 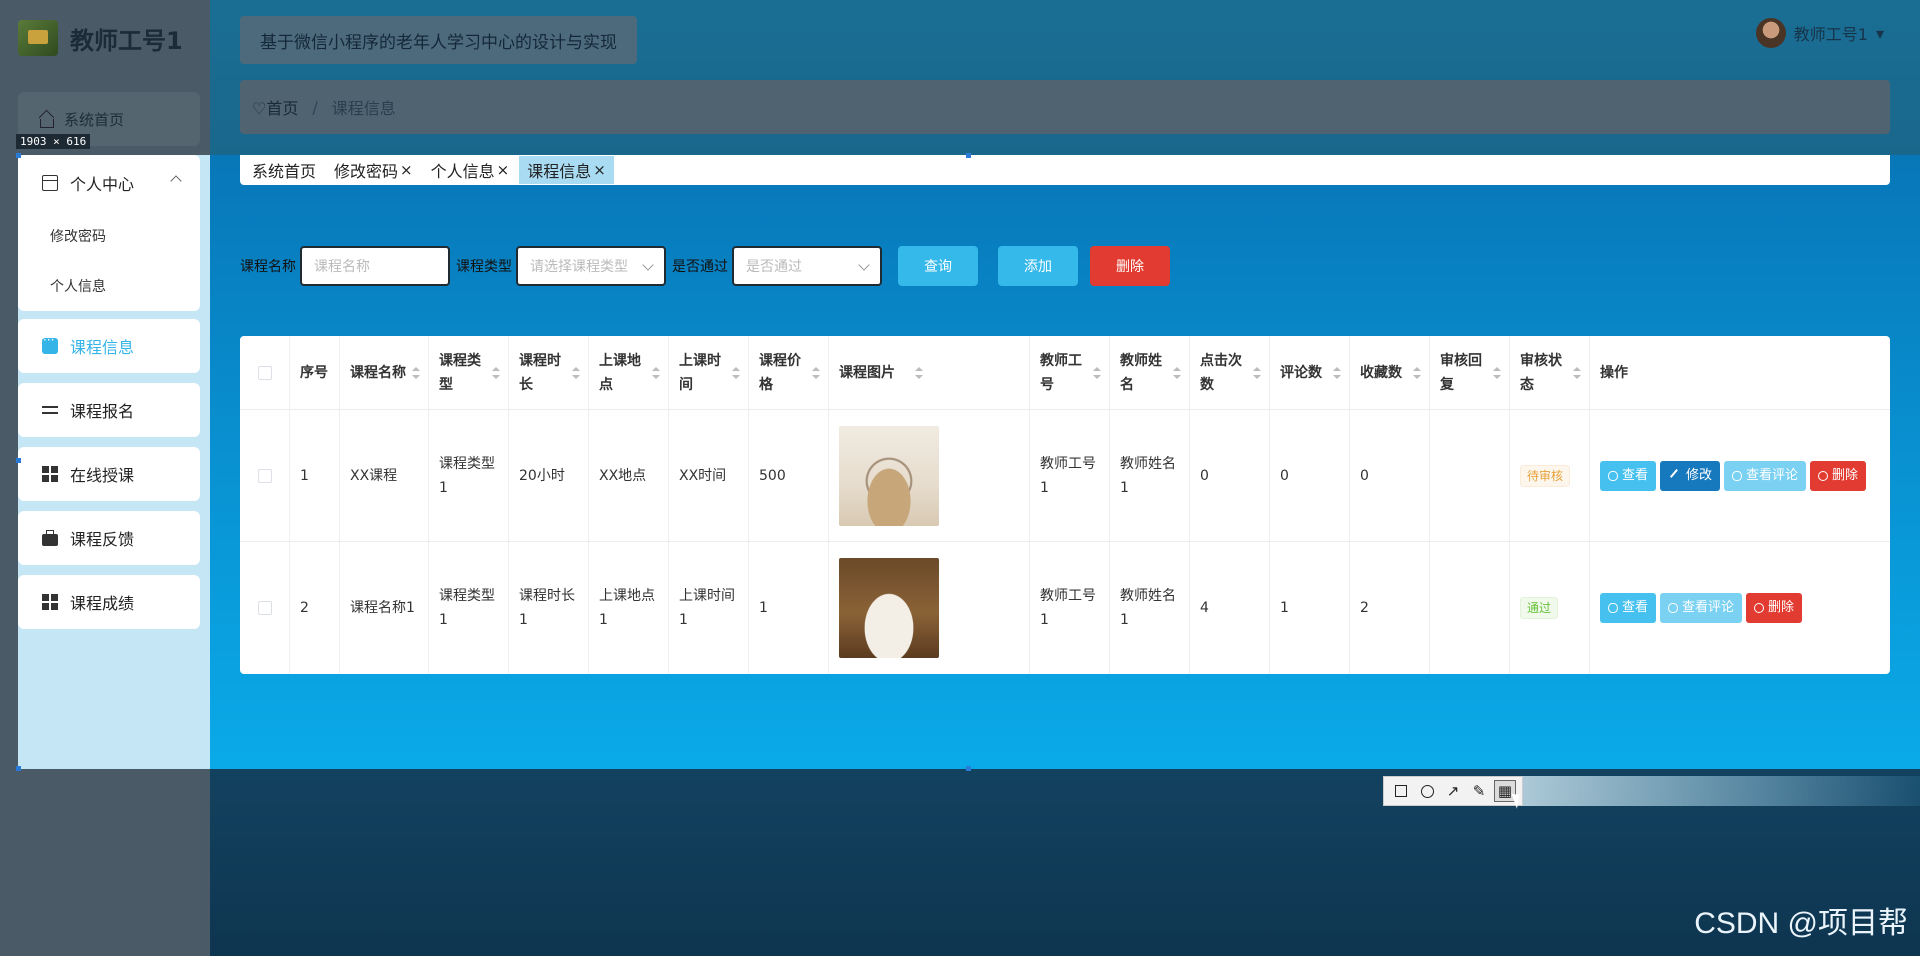 I want to click on add-button: 添加, so click(x=1038, y=266).